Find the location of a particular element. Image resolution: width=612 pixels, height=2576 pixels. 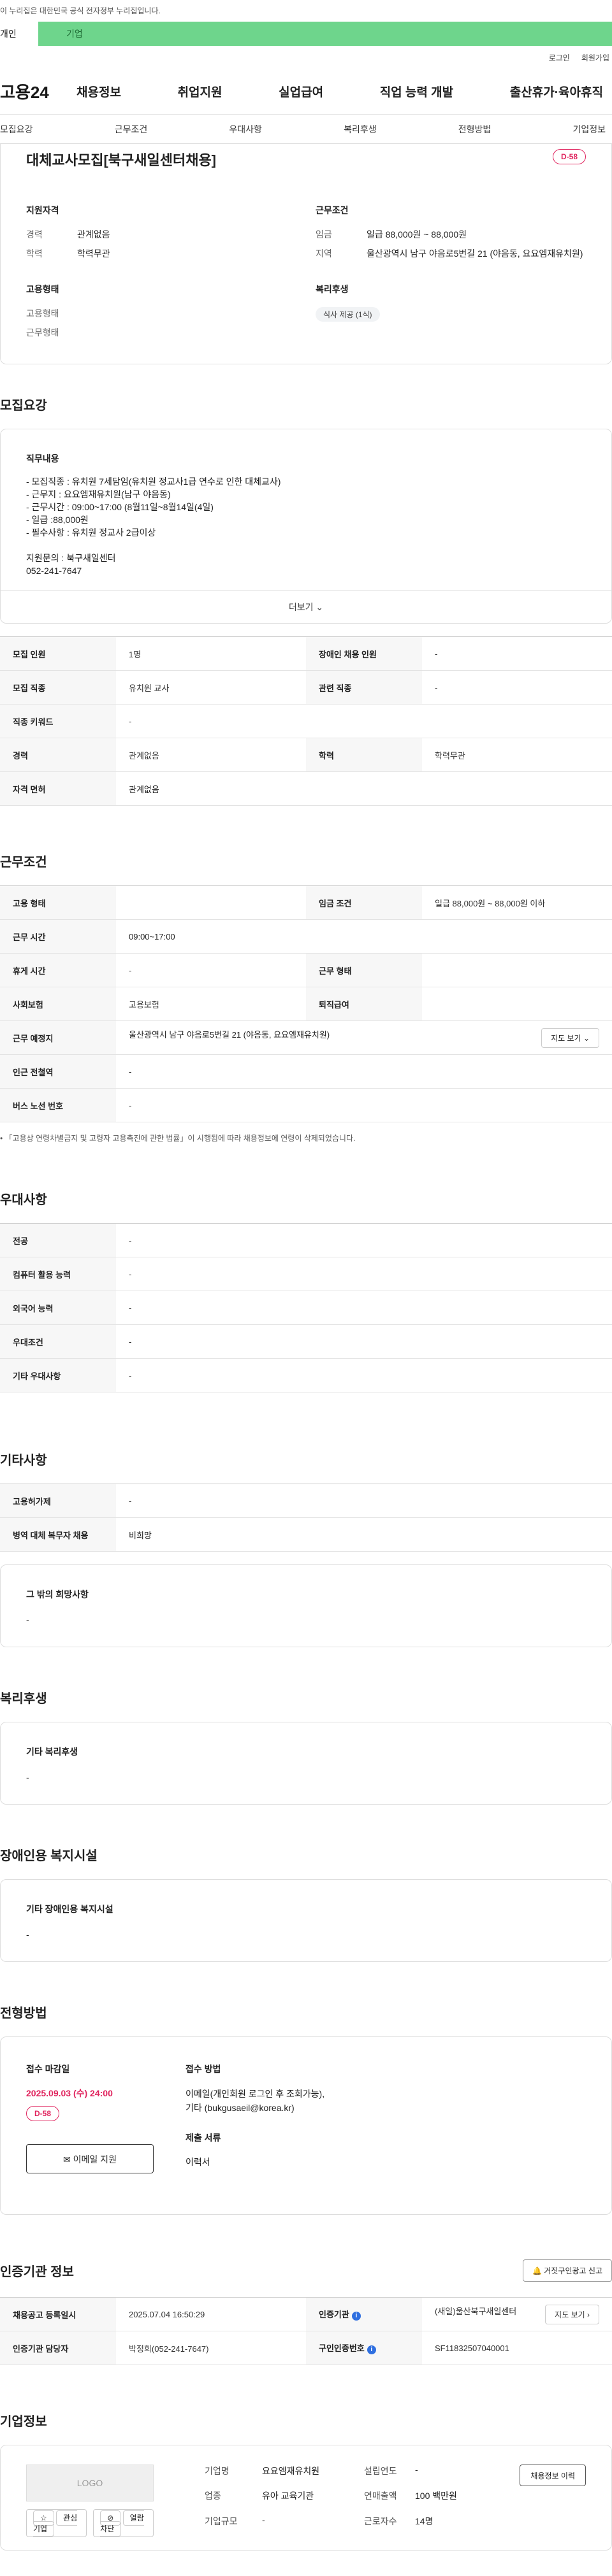

reqno-label-cell: 구인인증번호 i is located at coordinates (364, 2348).